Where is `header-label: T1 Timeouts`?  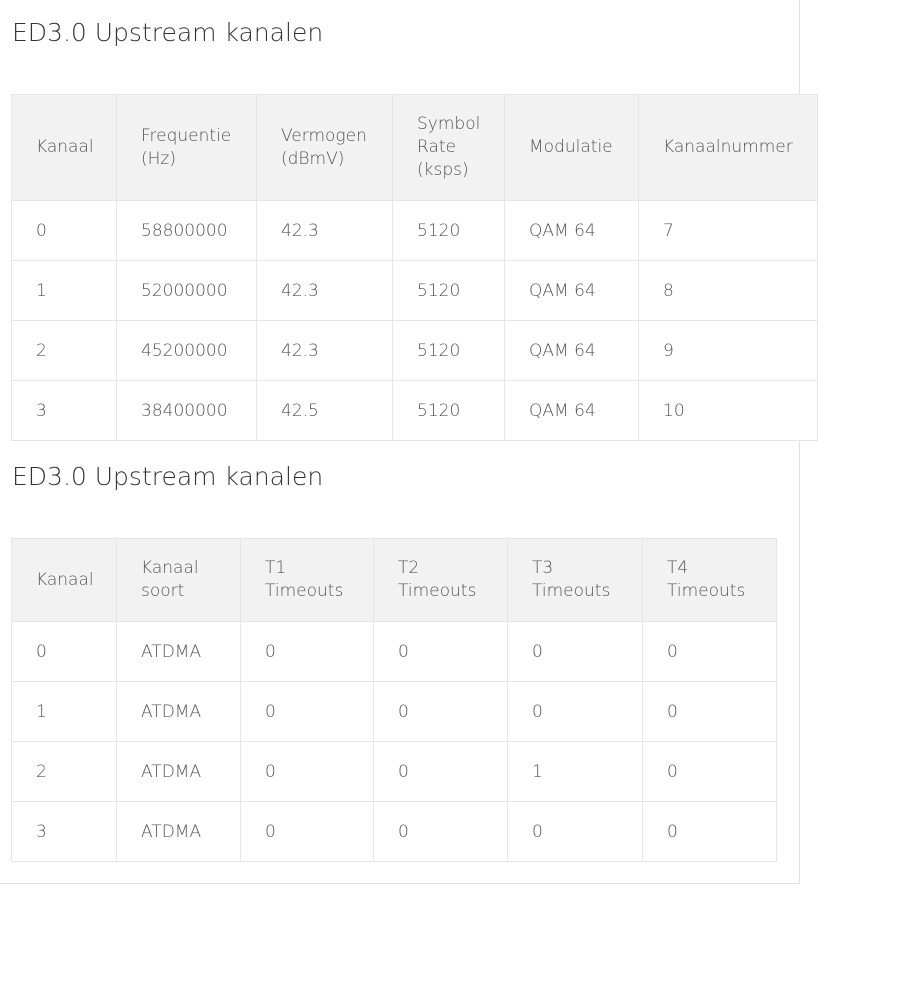 header-label: T1 Timeouts is located at coordinates (304, 579).